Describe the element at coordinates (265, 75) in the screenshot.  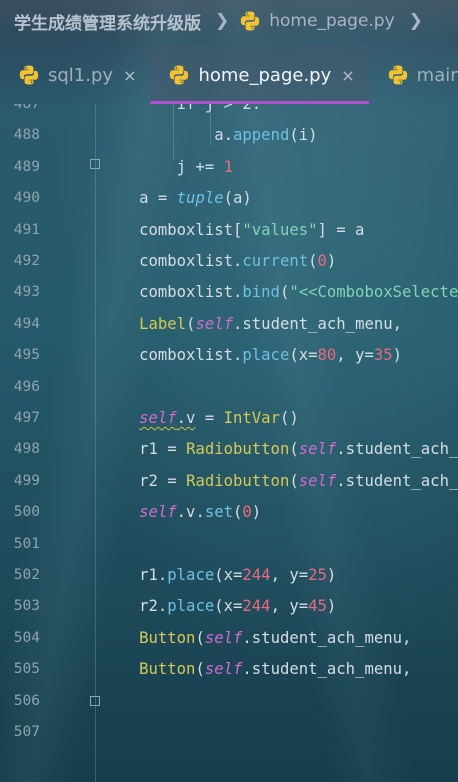
I see `tab-label: home_page.py` at that location.